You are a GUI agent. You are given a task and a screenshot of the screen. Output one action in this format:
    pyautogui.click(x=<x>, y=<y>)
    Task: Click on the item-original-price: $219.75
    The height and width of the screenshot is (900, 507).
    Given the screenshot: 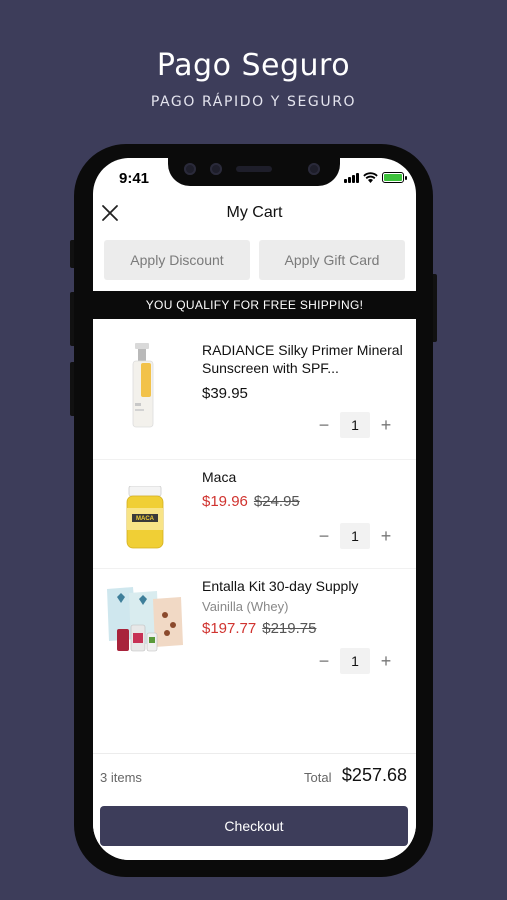 What is the action you would take?
    pyautogui.click(x=289, y=628)
    